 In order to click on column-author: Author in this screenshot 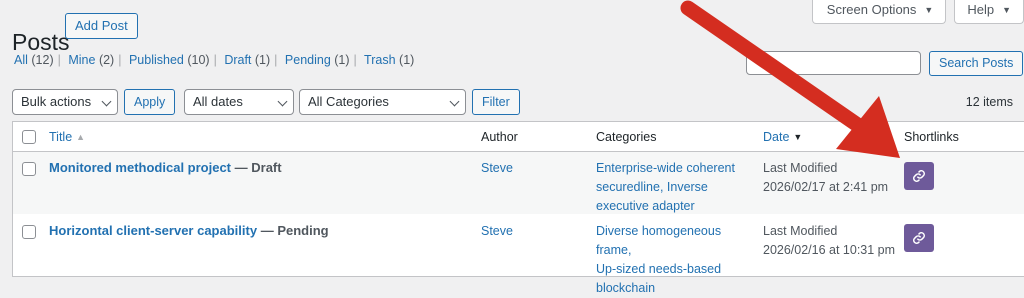, I will do `click(499, 137)`.